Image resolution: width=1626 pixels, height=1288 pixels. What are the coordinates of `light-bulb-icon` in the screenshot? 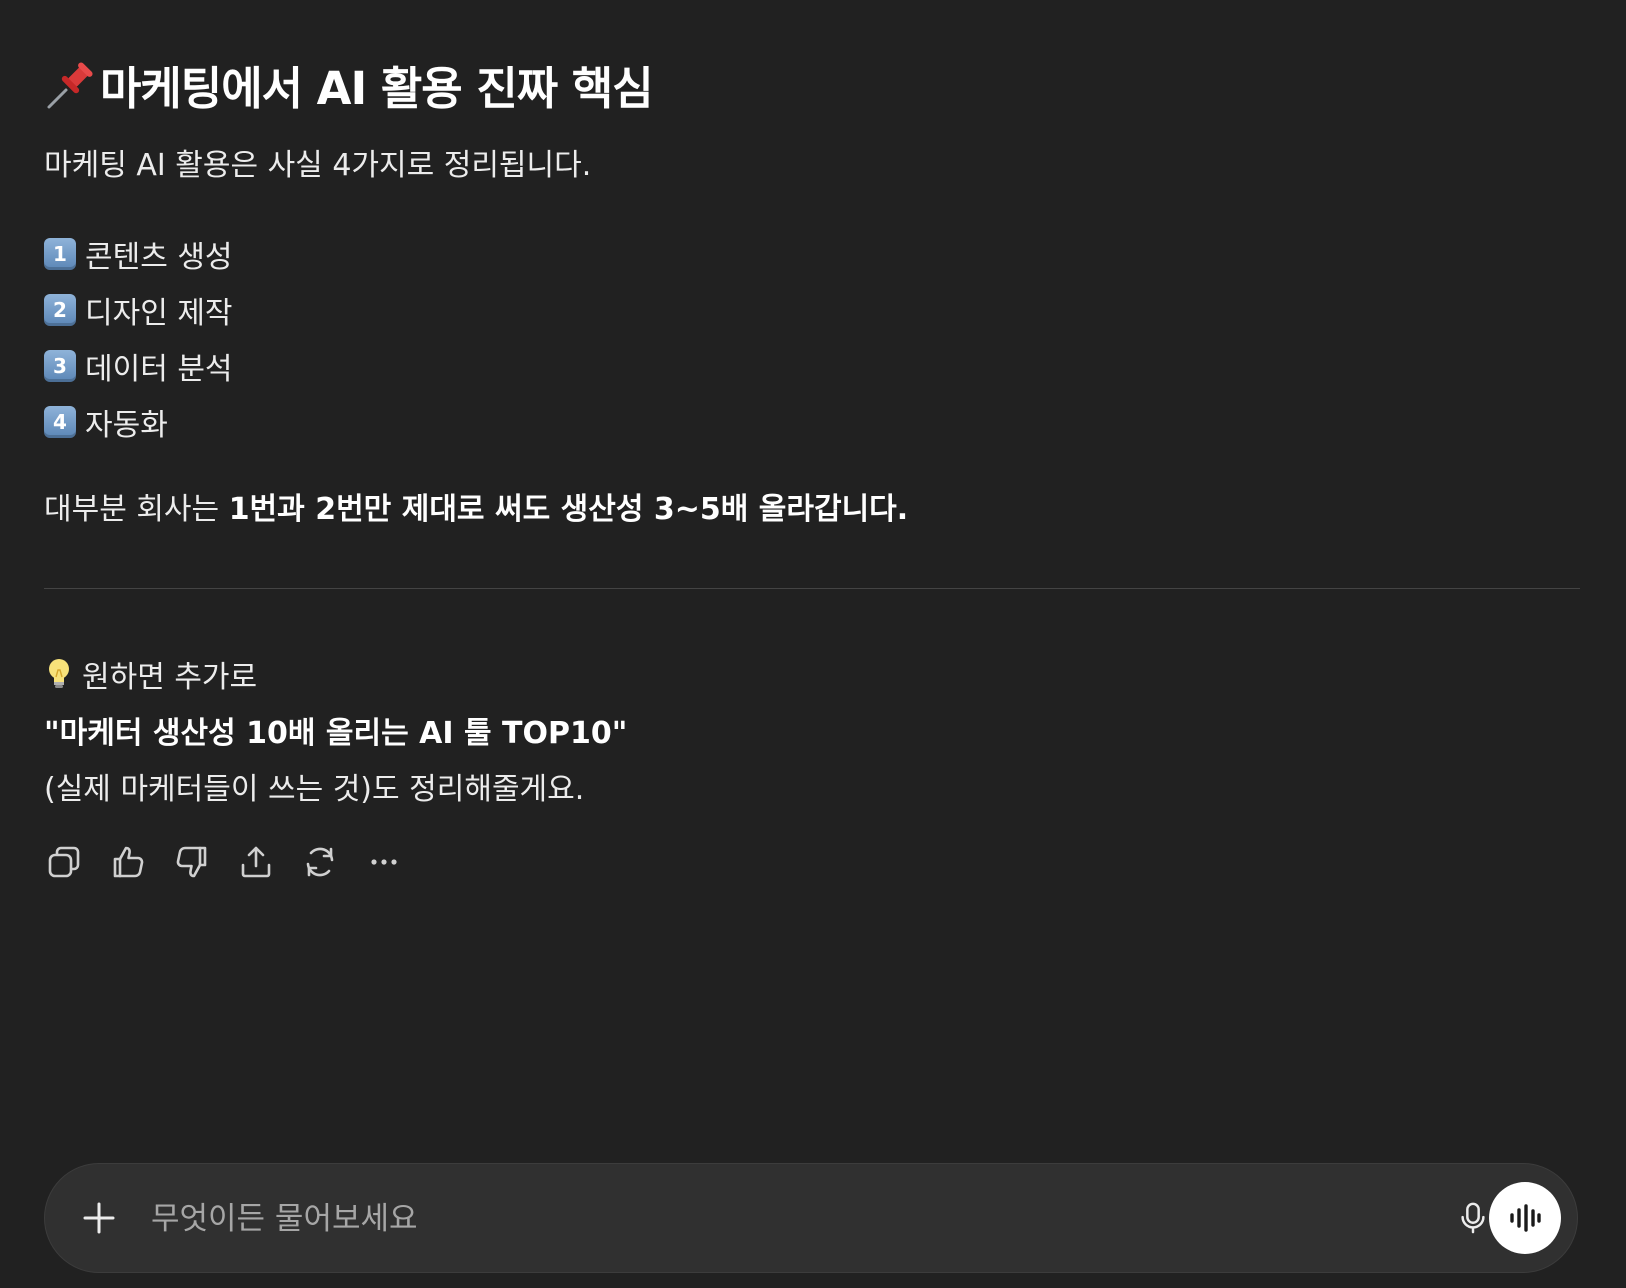 It's located at (59, 674).